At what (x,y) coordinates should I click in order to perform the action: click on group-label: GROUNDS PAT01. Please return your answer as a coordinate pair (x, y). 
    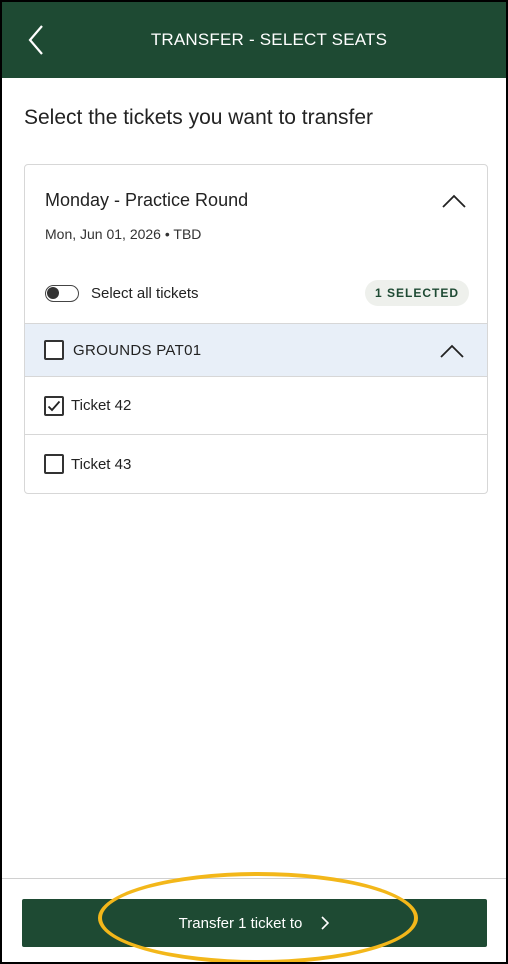
    Looking at the image, I should click on (137, 350).